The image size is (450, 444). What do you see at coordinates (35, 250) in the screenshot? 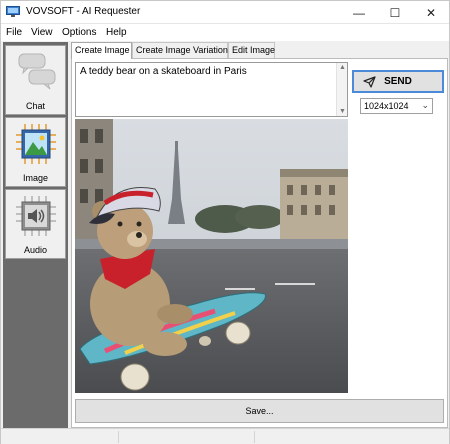
I see `sidebar-item-label: Audio` at bounding box center [35, 250].